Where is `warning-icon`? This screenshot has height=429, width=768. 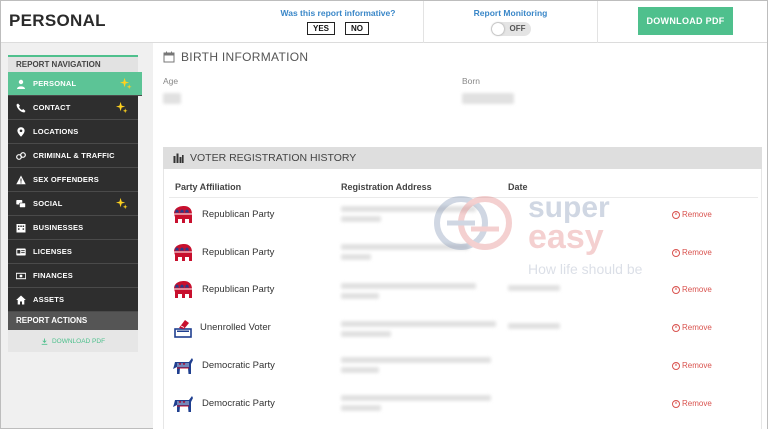
warning-icon is located at coordinates (21, 180).